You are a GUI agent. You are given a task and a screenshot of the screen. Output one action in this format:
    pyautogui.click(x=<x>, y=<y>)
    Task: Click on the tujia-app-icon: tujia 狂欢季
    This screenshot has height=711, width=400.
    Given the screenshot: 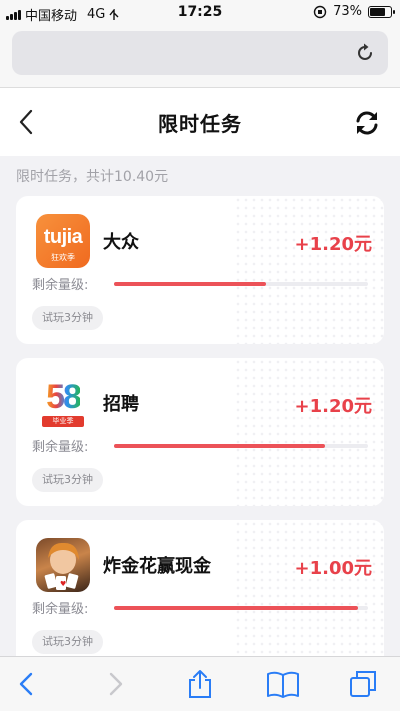 What is the action you would take?
    pyautogui.click(x=63, y=241)
    